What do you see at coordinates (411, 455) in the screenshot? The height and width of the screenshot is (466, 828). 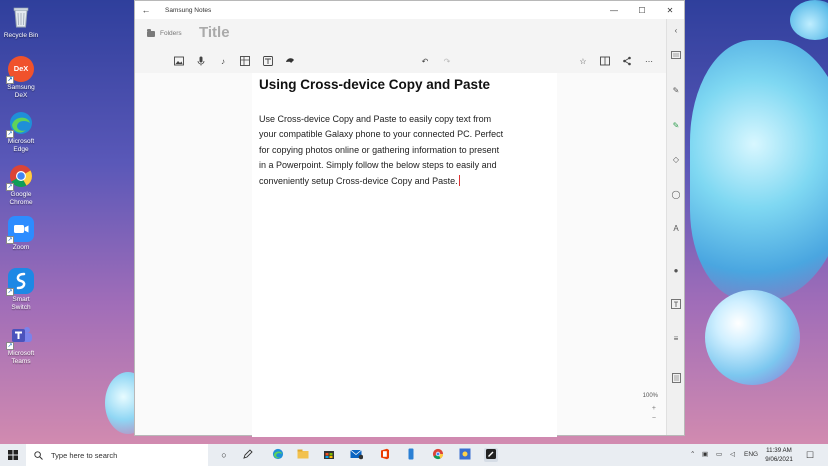 I see `phone-app-icon` at bounding box center [411, 455].